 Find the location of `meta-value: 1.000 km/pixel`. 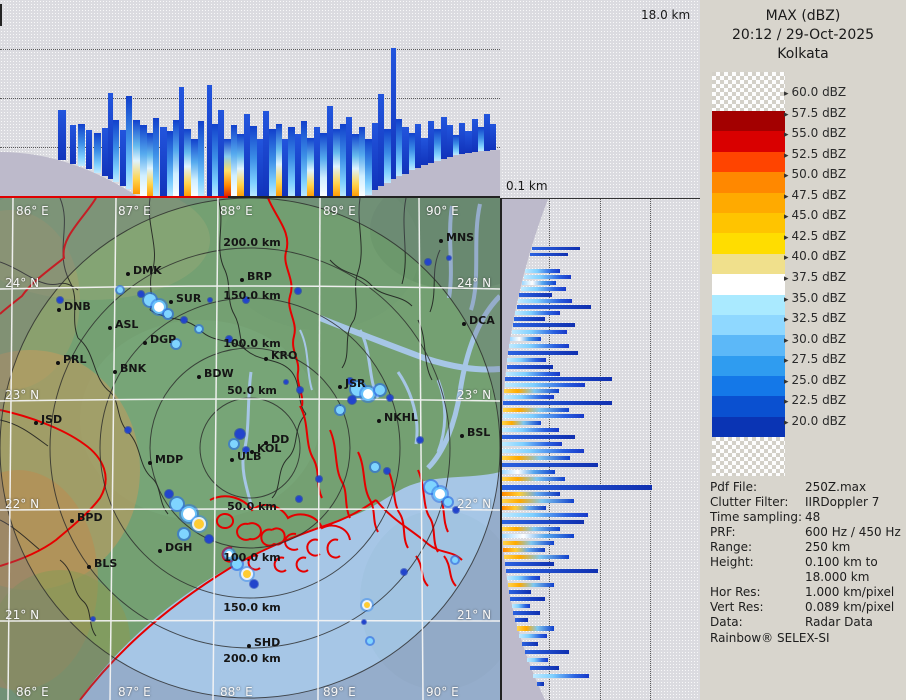

meta-value: 1.000 km/pixel is located at coordinates (850, 592).